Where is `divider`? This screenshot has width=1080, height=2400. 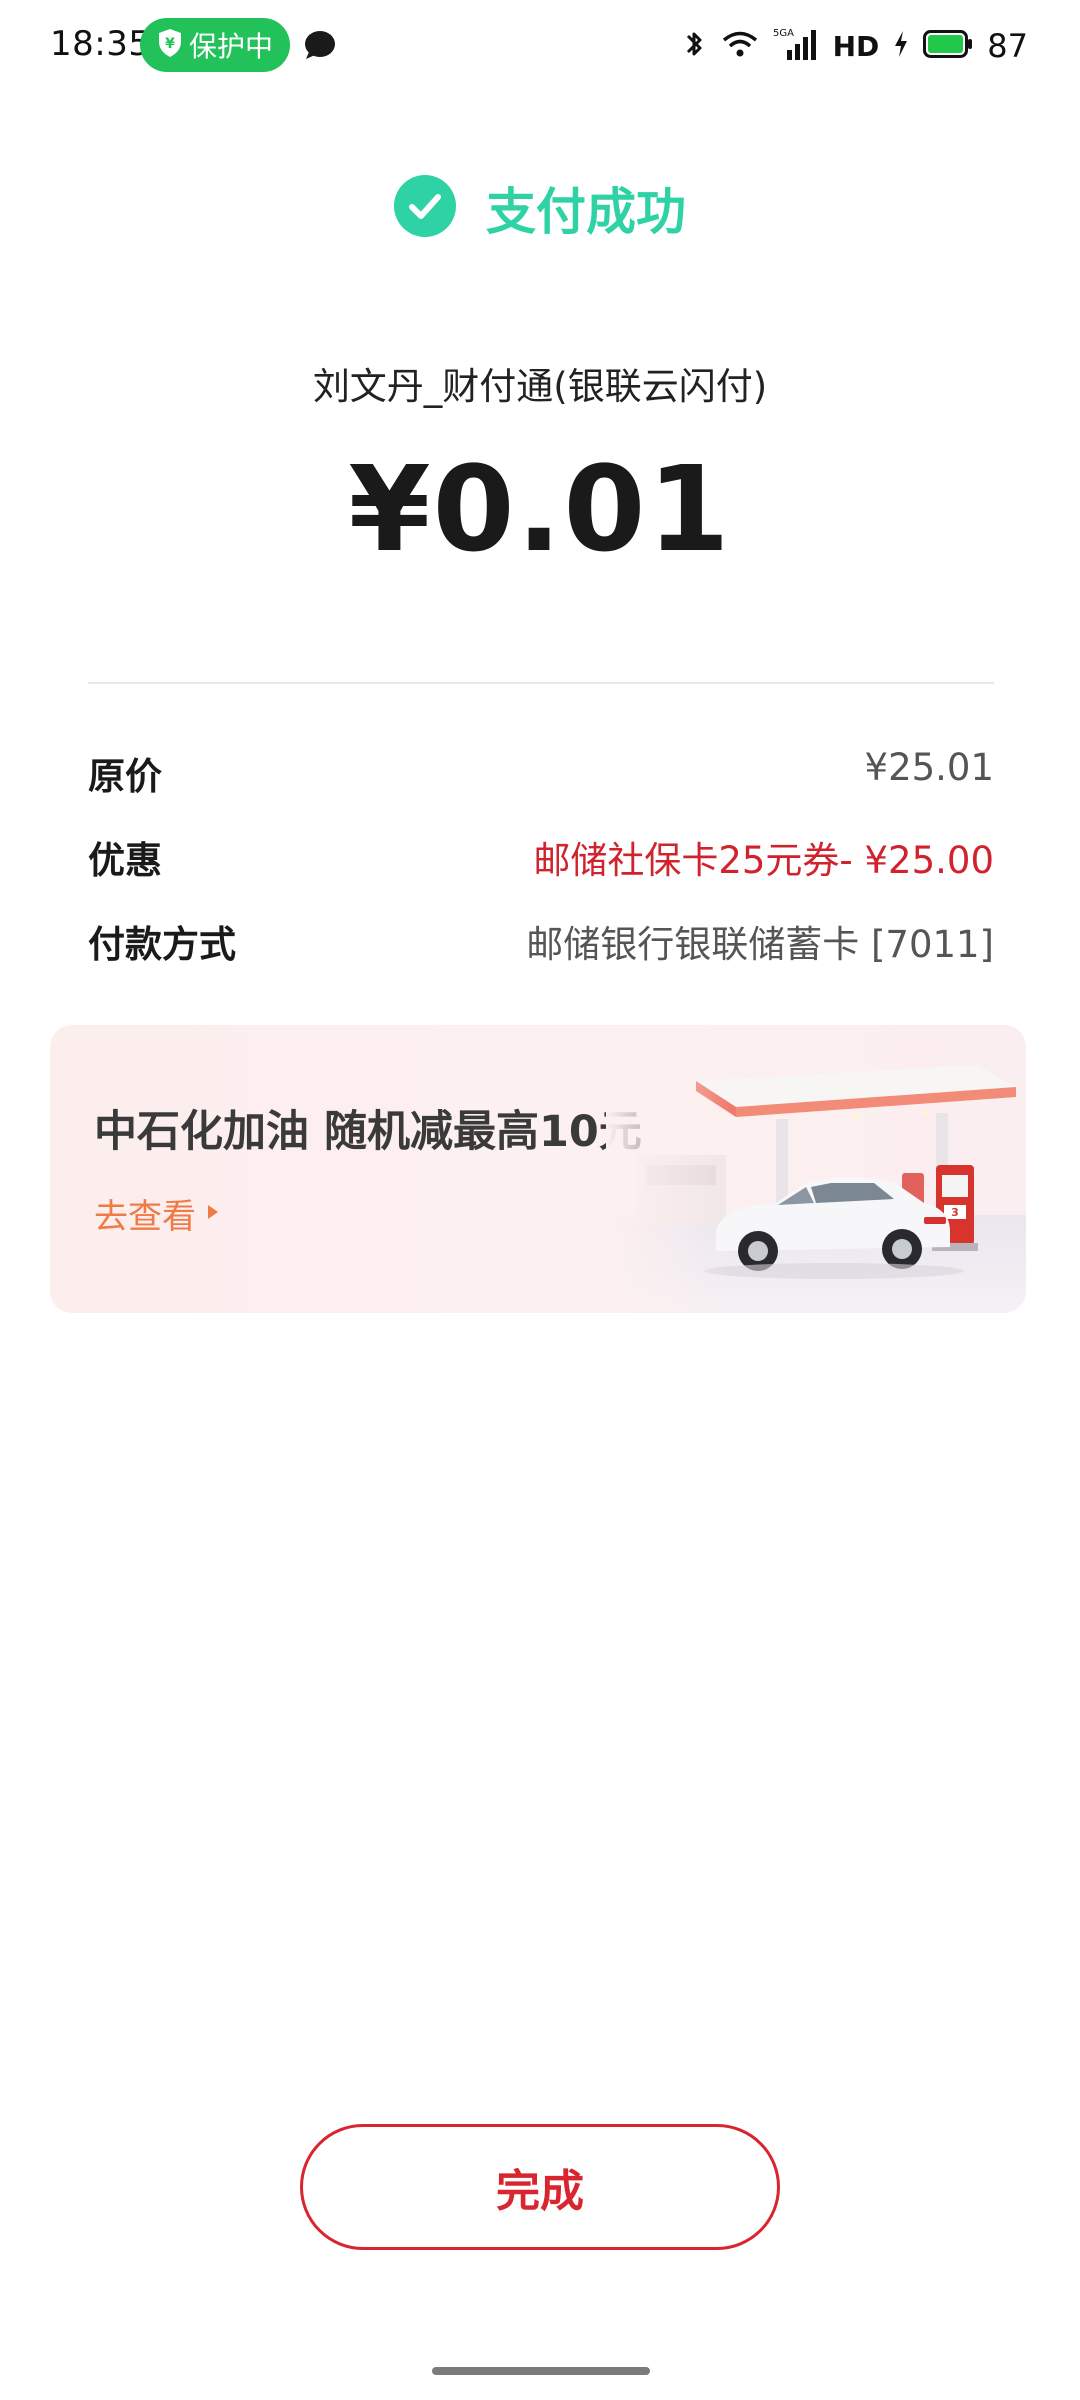 divider is located at coordinates (541, 683).